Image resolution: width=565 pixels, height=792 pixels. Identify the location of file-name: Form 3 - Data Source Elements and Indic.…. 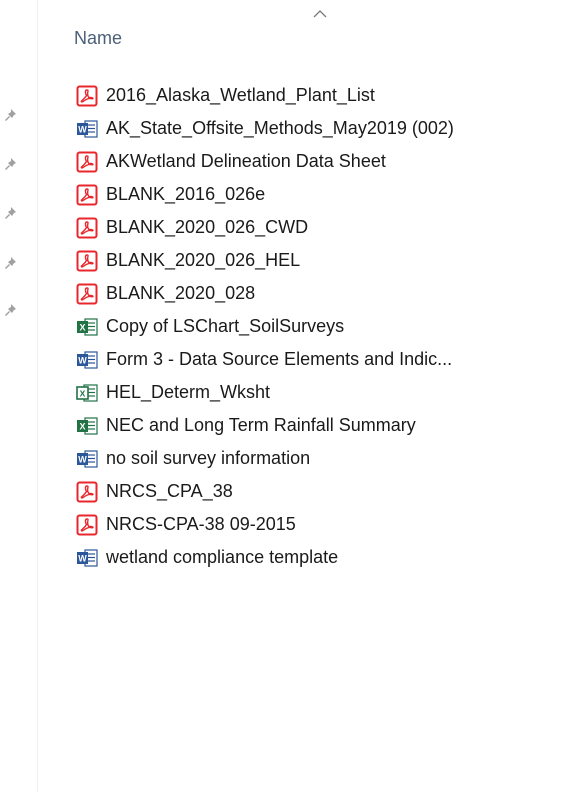
(279, 359).